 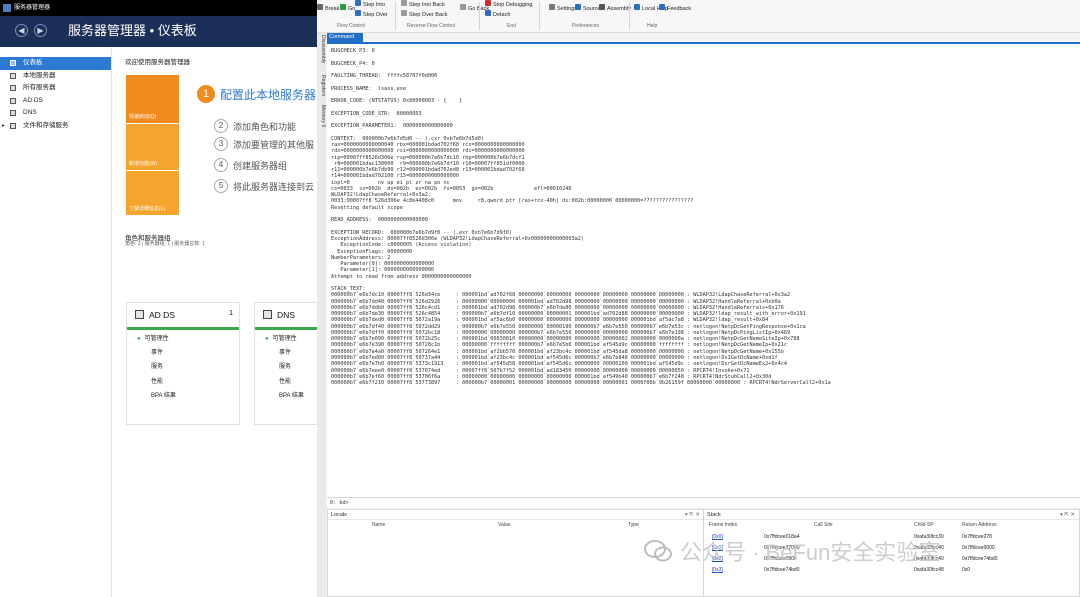 What do you see at coordinates (268, 94) in the screenshot?
I see `configure-local-server-link: 配置此本地服务器` at bounding box center [268, 94].